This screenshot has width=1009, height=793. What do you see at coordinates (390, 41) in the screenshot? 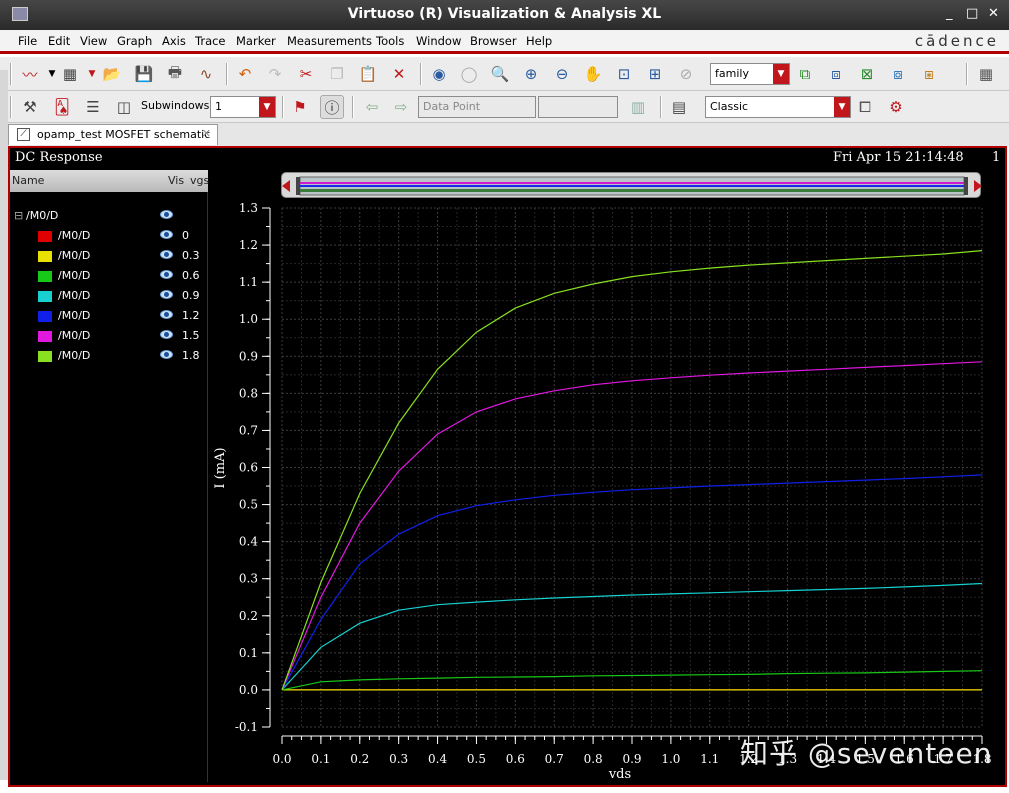
I see `menu-tools: Tools` at bounding box center [390, 41].